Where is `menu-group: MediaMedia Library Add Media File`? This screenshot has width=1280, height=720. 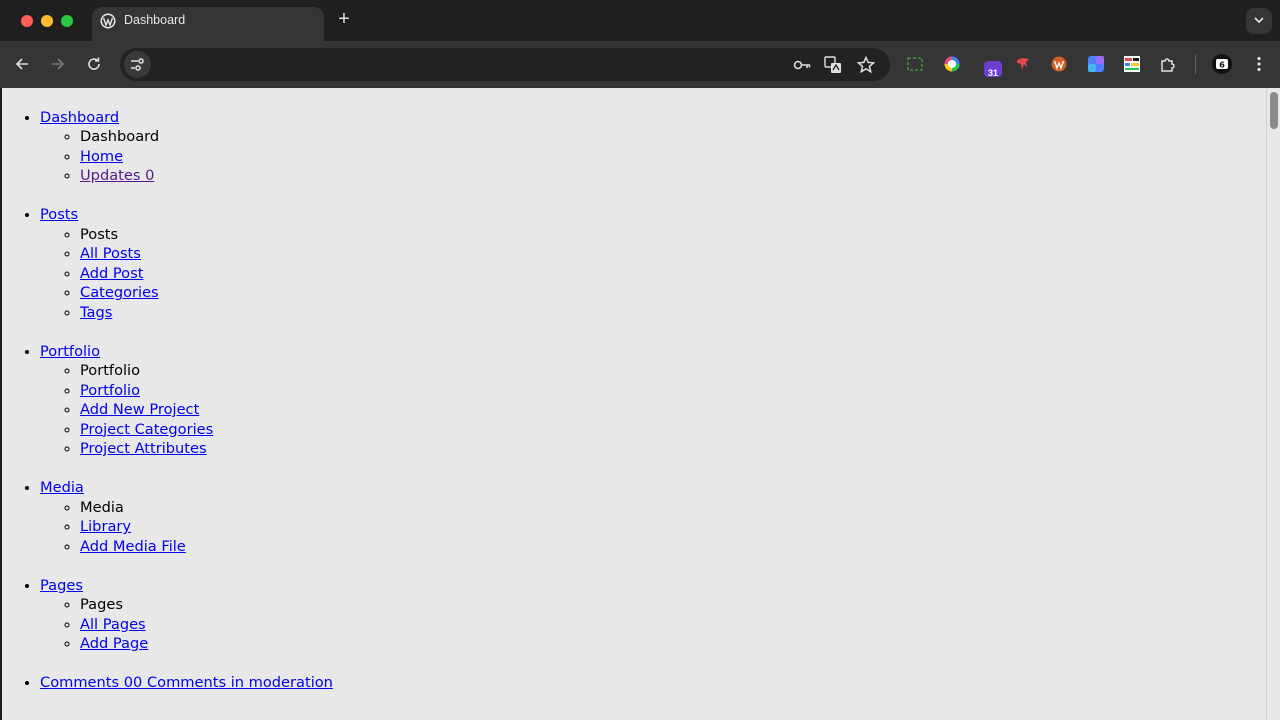 menu-group: MediaMedia Library Add Media File is located at coordinates (653, 508).